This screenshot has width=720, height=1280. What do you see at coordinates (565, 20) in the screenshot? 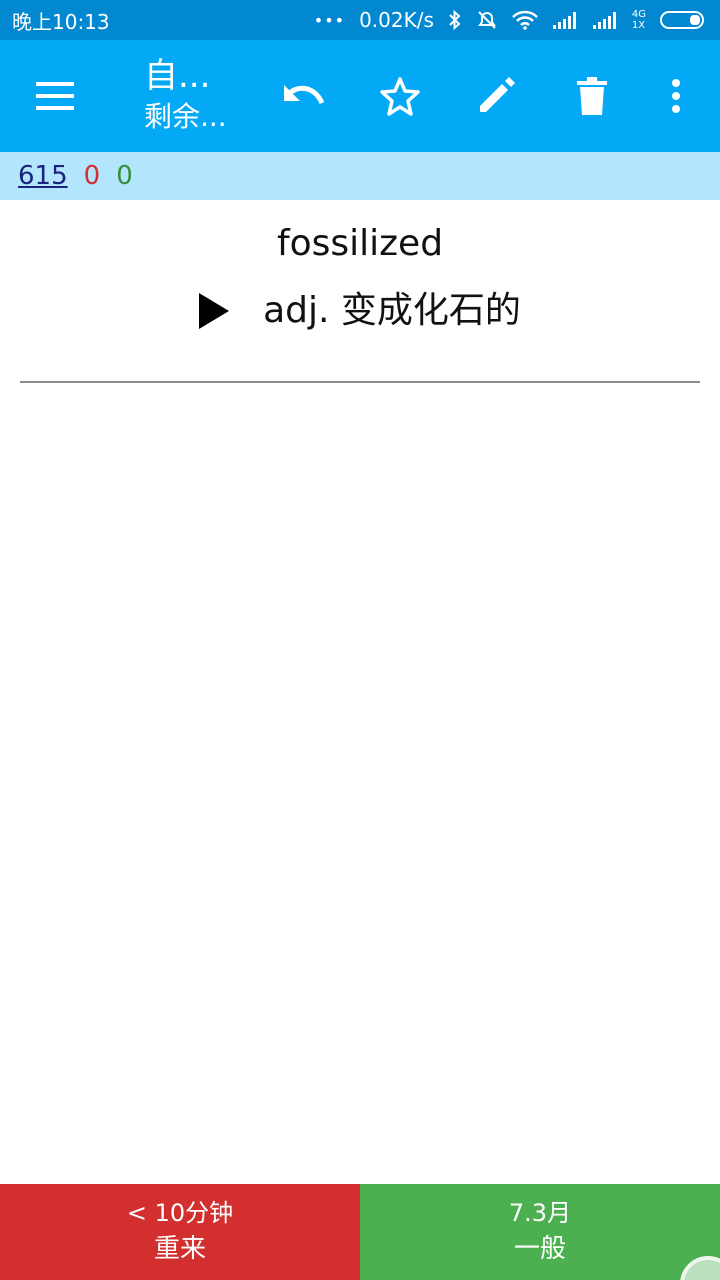
I see `signal-icon` at bounding box center [565, 20].